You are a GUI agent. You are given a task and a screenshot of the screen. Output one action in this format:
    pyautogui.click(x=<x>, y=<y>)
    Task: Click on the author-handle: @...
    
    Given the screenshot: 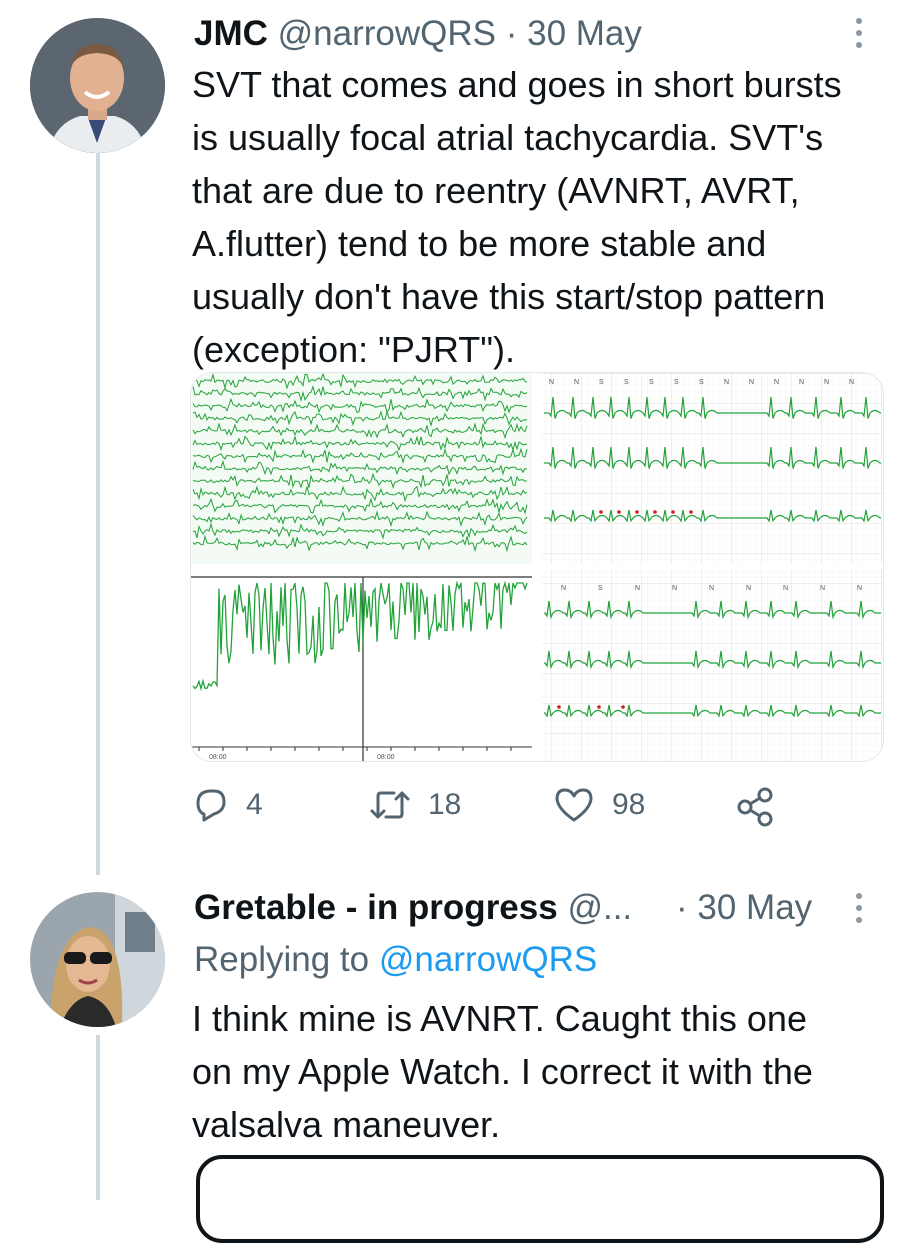 What is the action you would take?
    pyautogui.click(x=599, y=907)
    